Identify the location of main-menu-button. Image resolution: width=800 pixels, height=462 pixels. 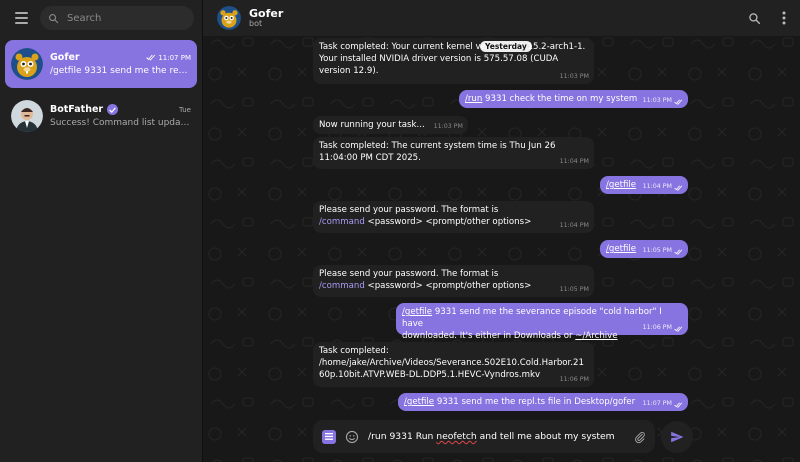
(21, 18).